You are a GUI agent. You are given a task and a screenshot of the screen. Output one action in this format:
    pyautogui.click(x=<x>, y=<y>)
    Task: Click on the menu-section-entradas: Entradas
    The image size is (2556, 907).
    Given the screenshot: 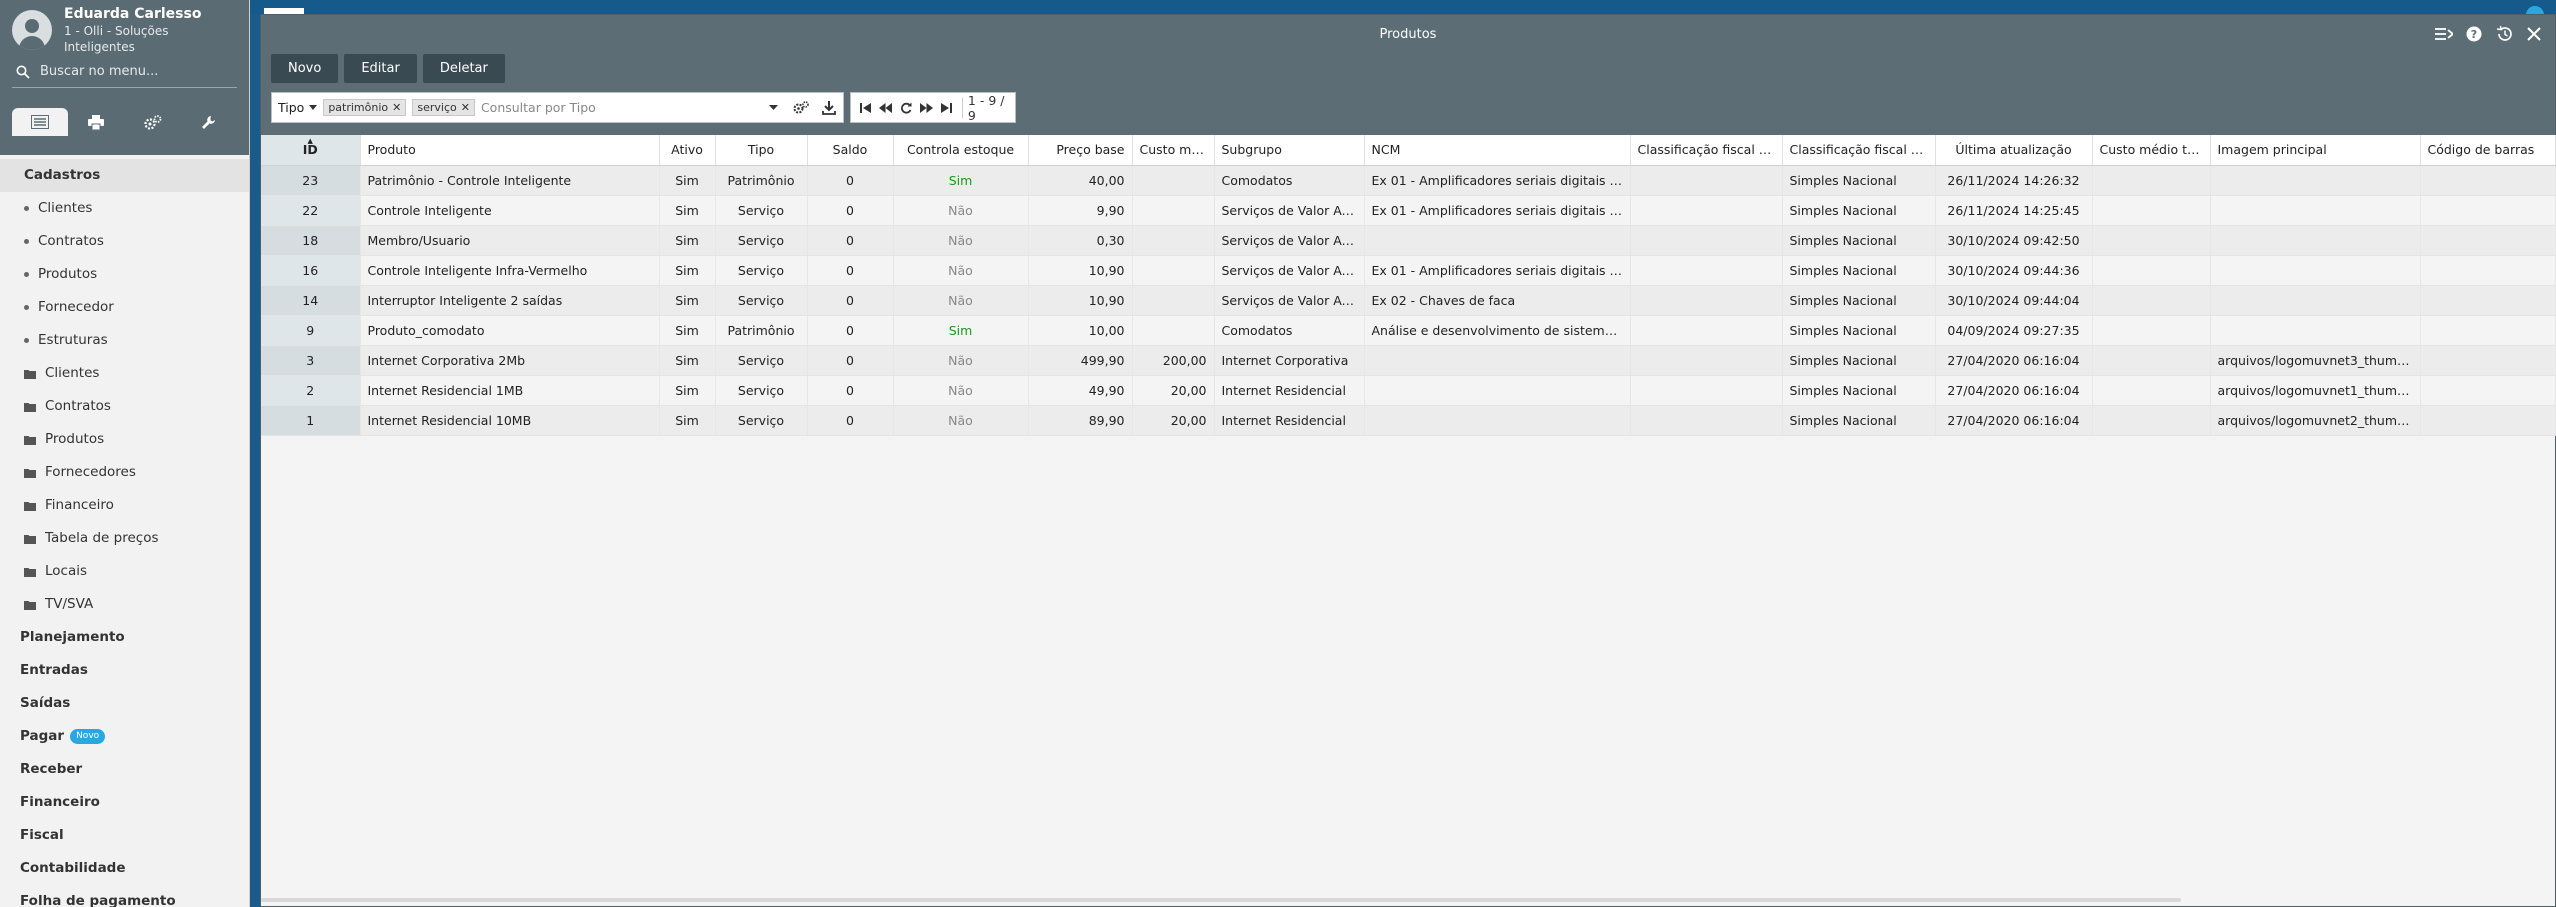 What is the action you would take?
    pyautogui.click(x=124, y=670)
    